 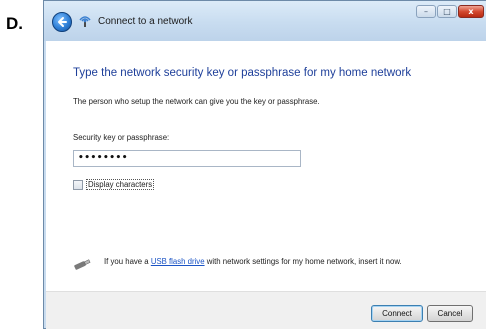 I want to click on network-icon, so click(x=85, y=21).